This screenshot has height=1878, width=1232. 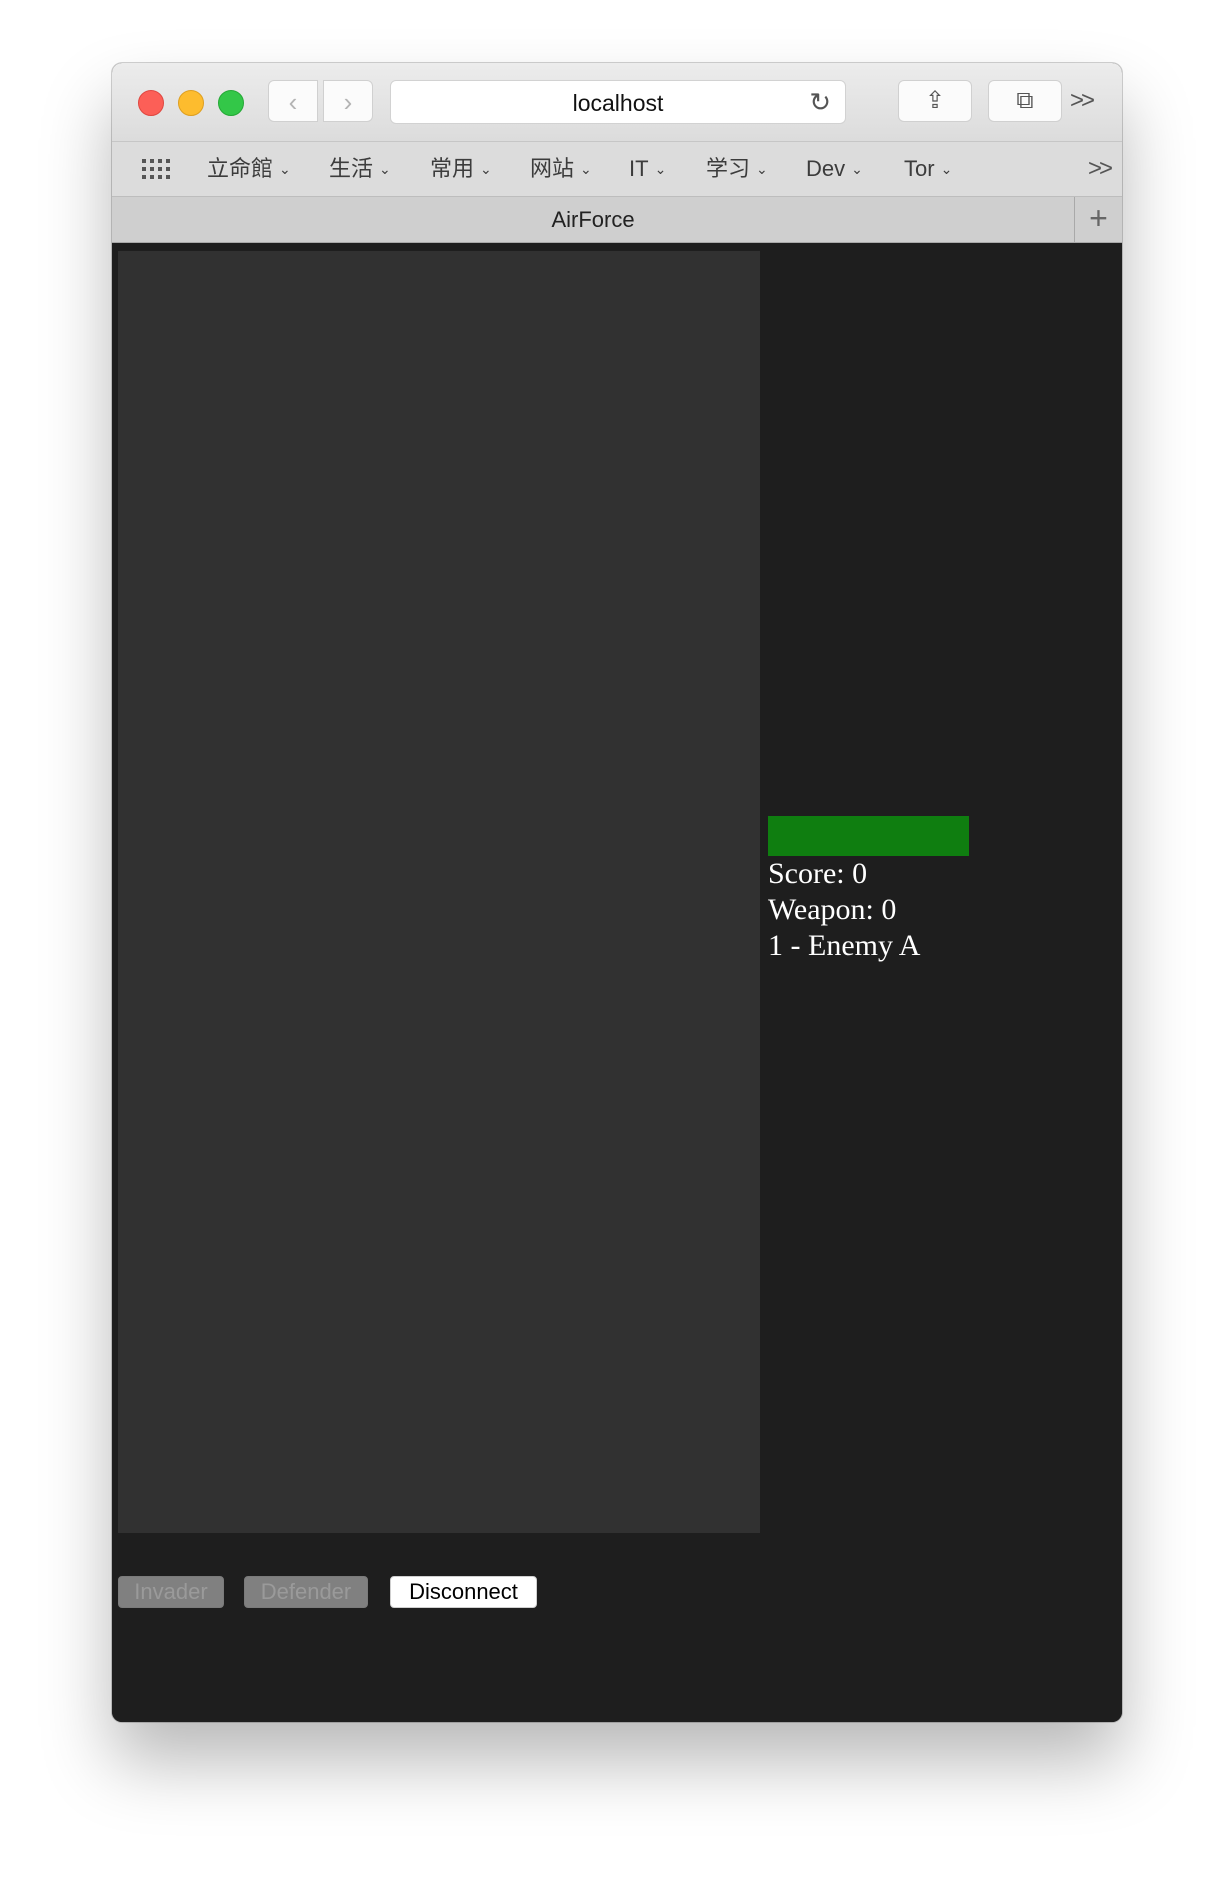 I want to click on bookmarks-bar: 立命館 ⌄ 生活 ⌄ 常用 ⌄ 网站 ⌄ IT ⌄ 学习 ⌄ Dev ⌄ Tor ⌄ >>, so click(x=617, y=169).